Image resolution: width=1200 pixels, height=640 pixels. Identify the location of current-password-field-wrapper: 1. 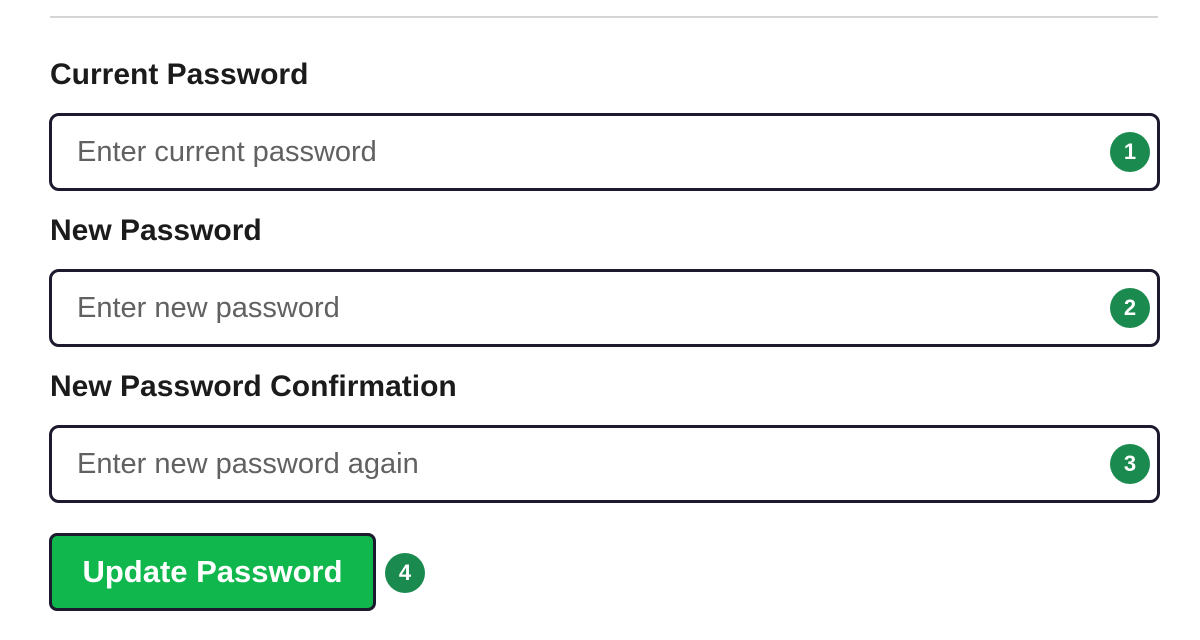
(604, 152).